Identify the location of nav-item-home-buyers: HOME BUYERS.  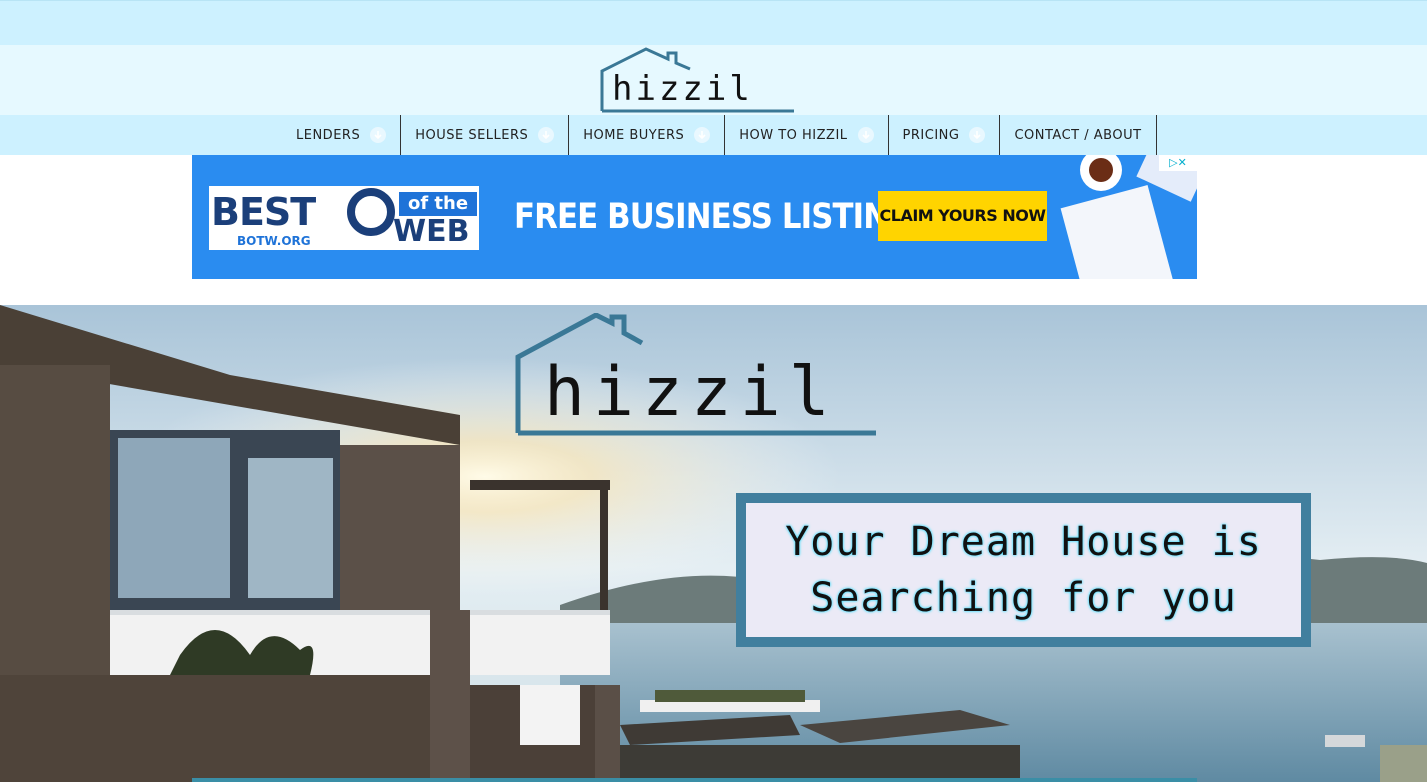
(647, 135).